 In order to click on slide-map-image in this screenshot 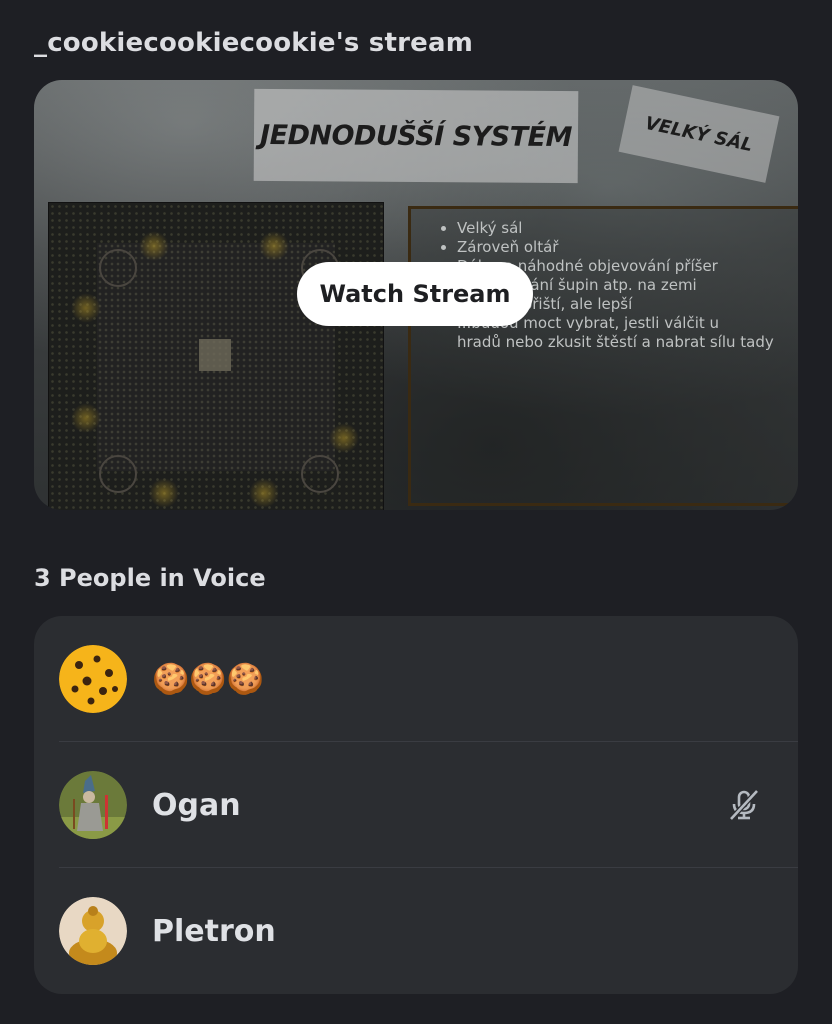, I will do `click(216, 356)`.